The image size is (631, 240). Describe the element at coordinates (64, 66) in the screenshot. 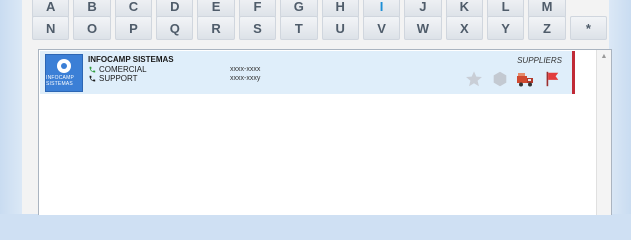

I see `logo-icon` at that location.